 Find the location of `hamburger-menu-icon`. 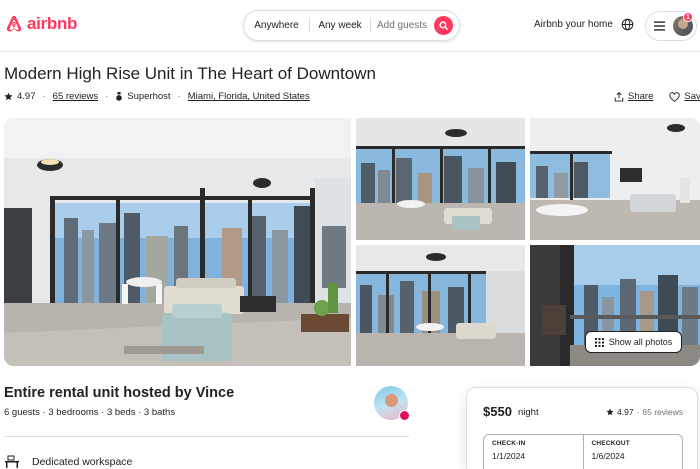

hamburger-menu-icon is located at coordinates (659, 26).